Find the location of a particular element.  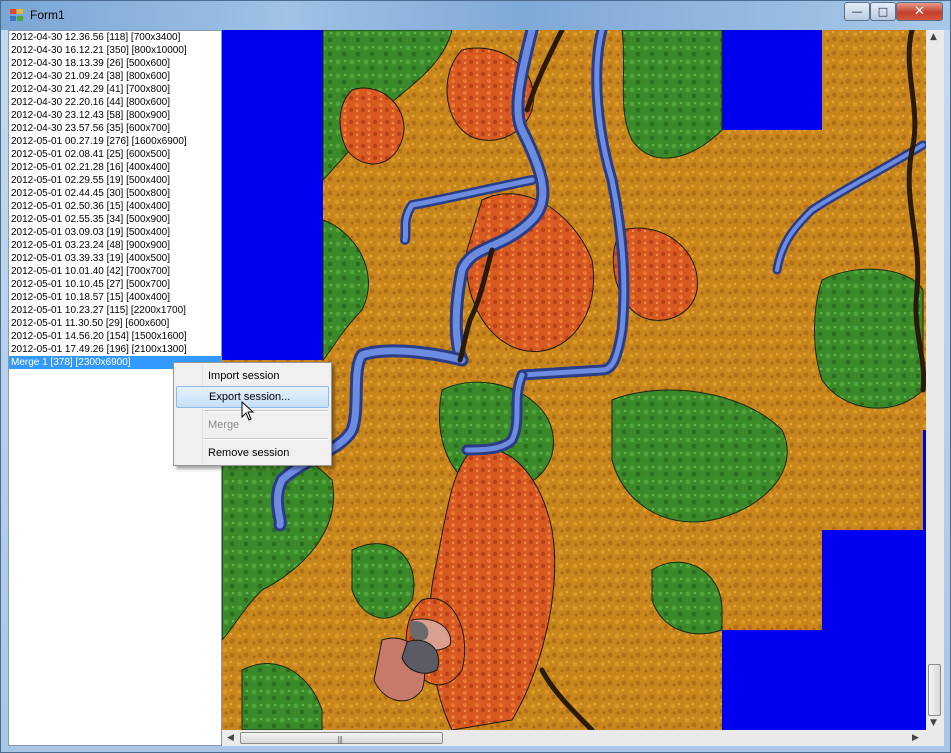

list-item: 2012-05-01 03.09.03 [19] [500x400] is located at coordinates (115, 232).